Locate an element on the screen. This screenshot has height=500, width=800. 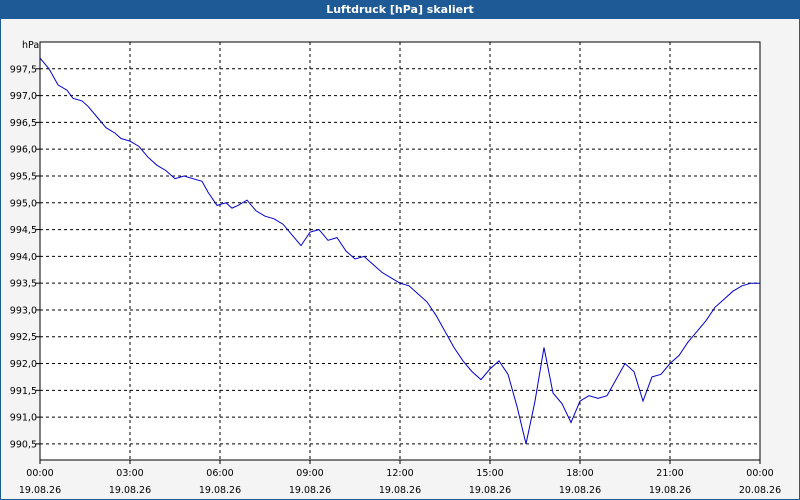
x-tick-time-label: 09:00 is located at coordinates (309, 473).